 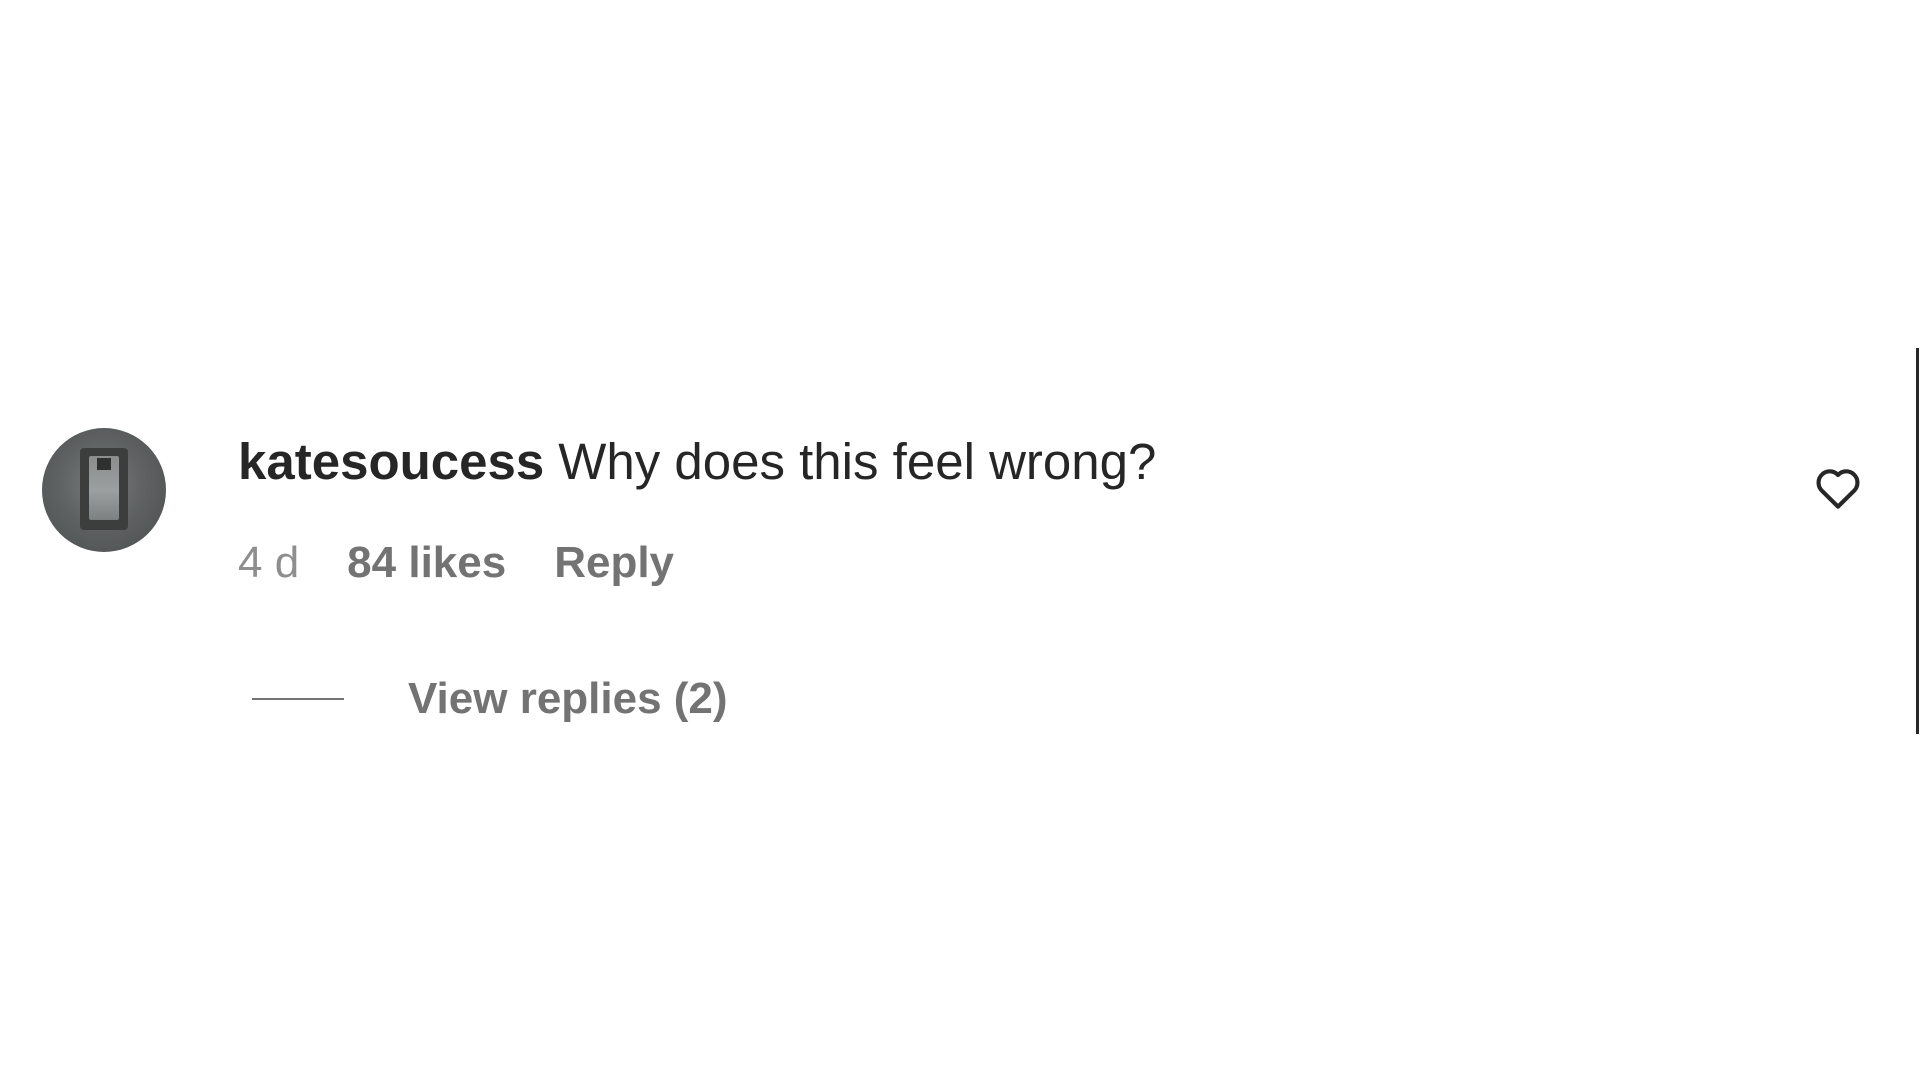 I want to click on view-replies-button: View replies (2), so click(x=490, y=699).